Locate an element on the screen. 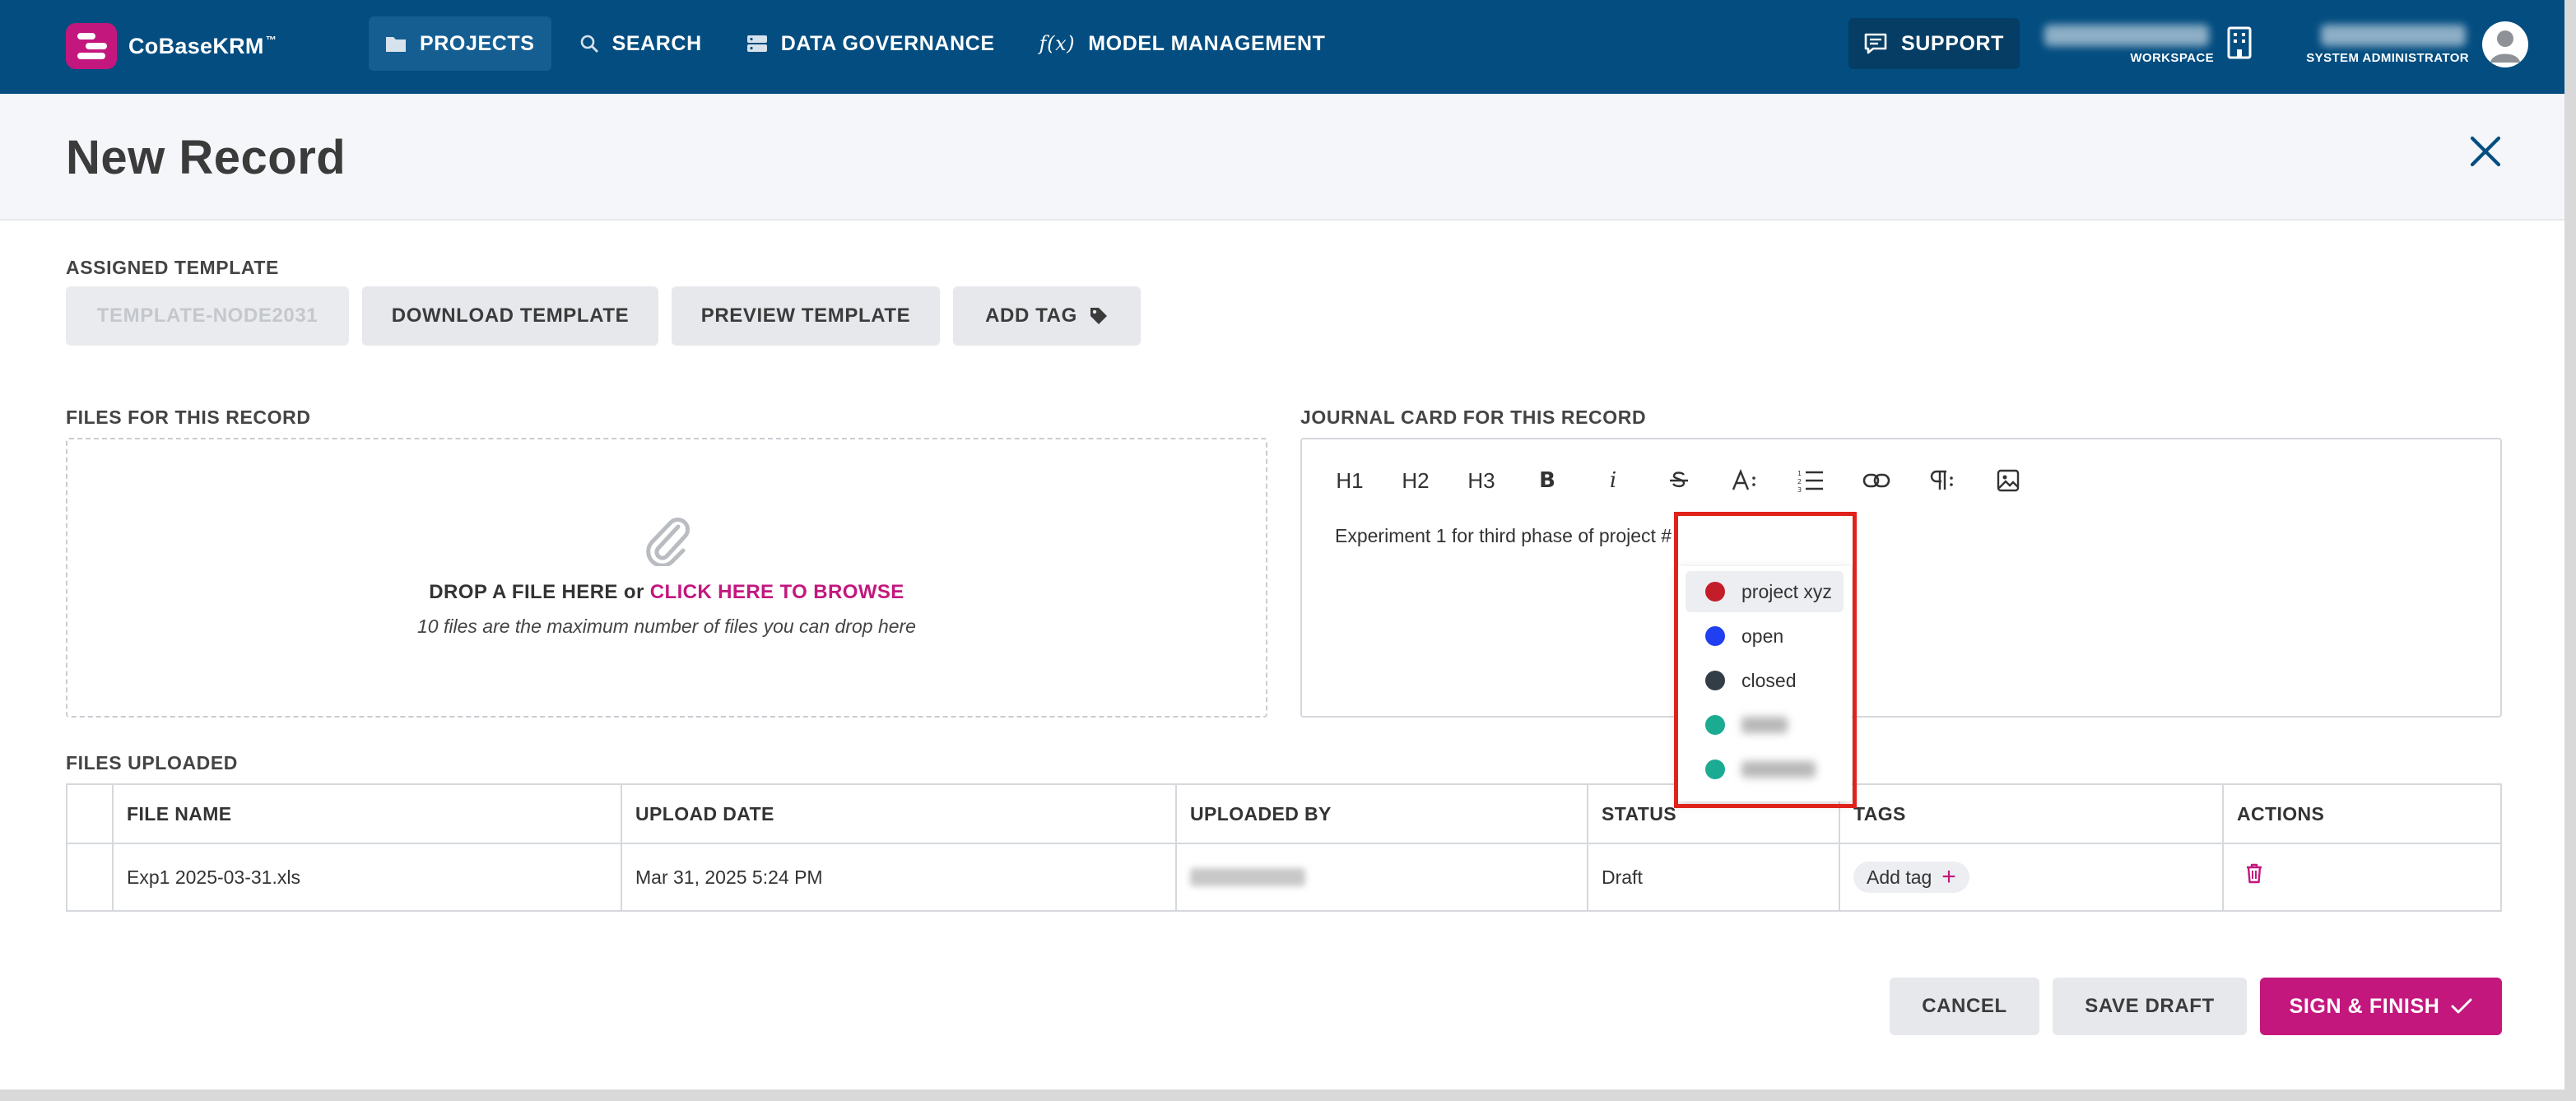 This screenshot has width=2576, height=1101. column-actions: ACTIONS is located at coordinates (2281, 813).